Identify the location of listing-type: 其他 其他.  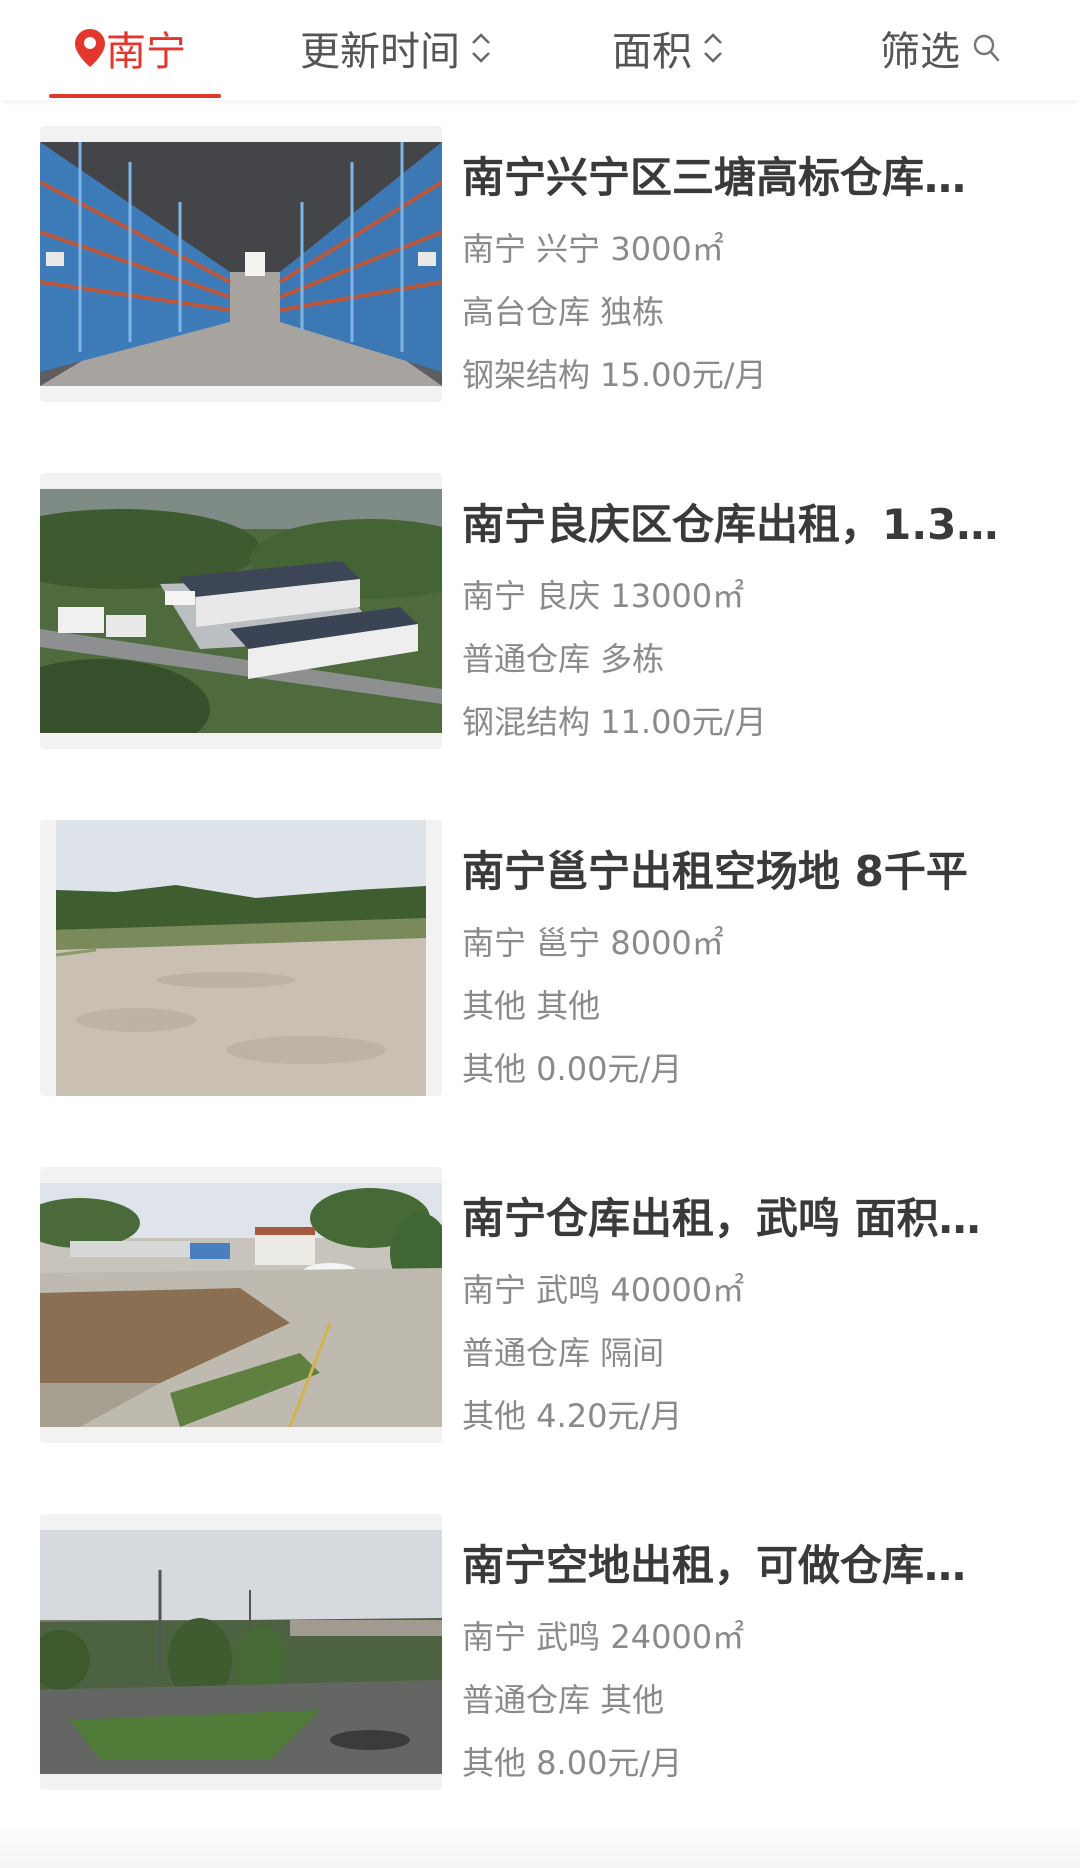
(531, 1006).